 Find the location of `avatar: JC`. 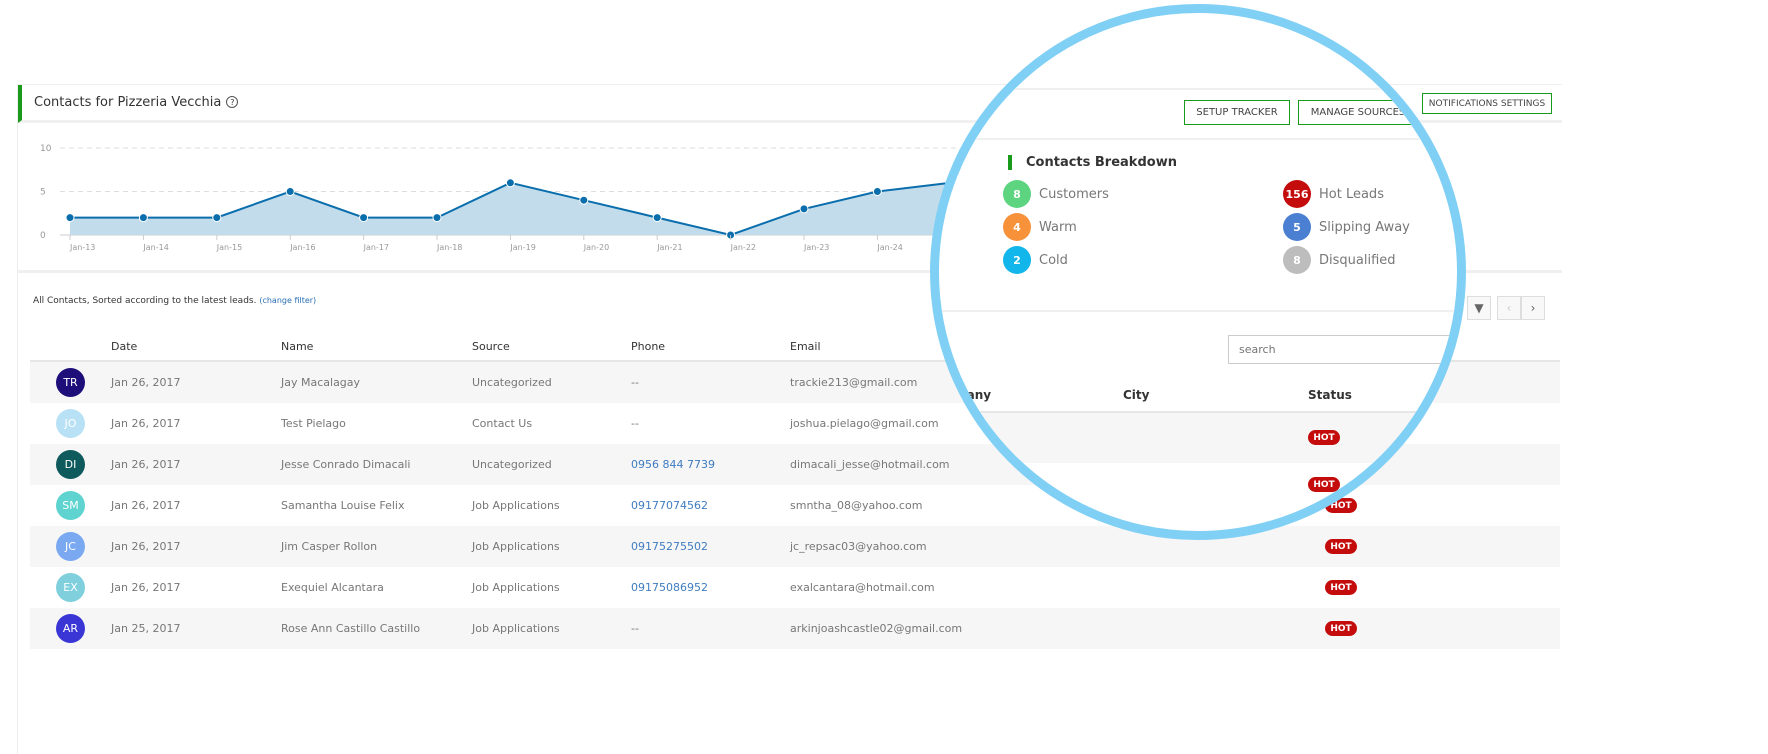

avatar: JC is located at coordinates (70, 546).